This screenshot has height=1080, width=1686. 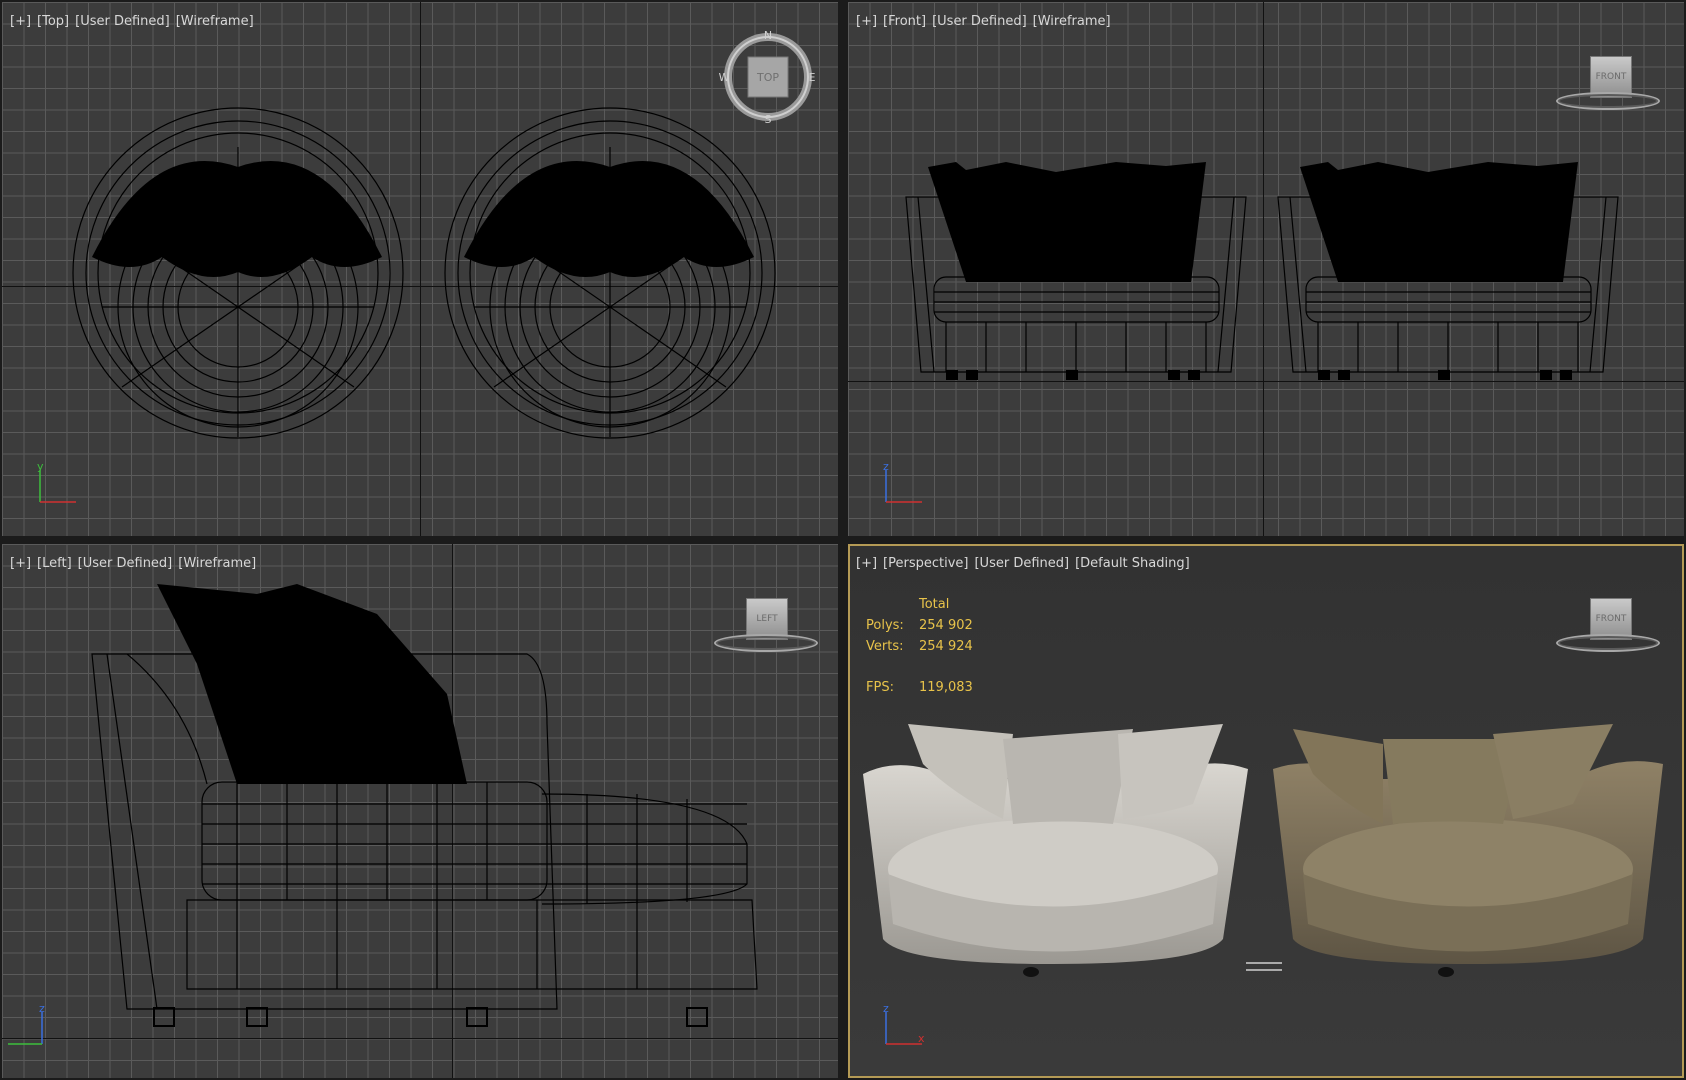 What do you see at coordinates (1448, 272) in the screenshot?
I see `chair-wireframe-front-right` at bounding box center [1448, 272].